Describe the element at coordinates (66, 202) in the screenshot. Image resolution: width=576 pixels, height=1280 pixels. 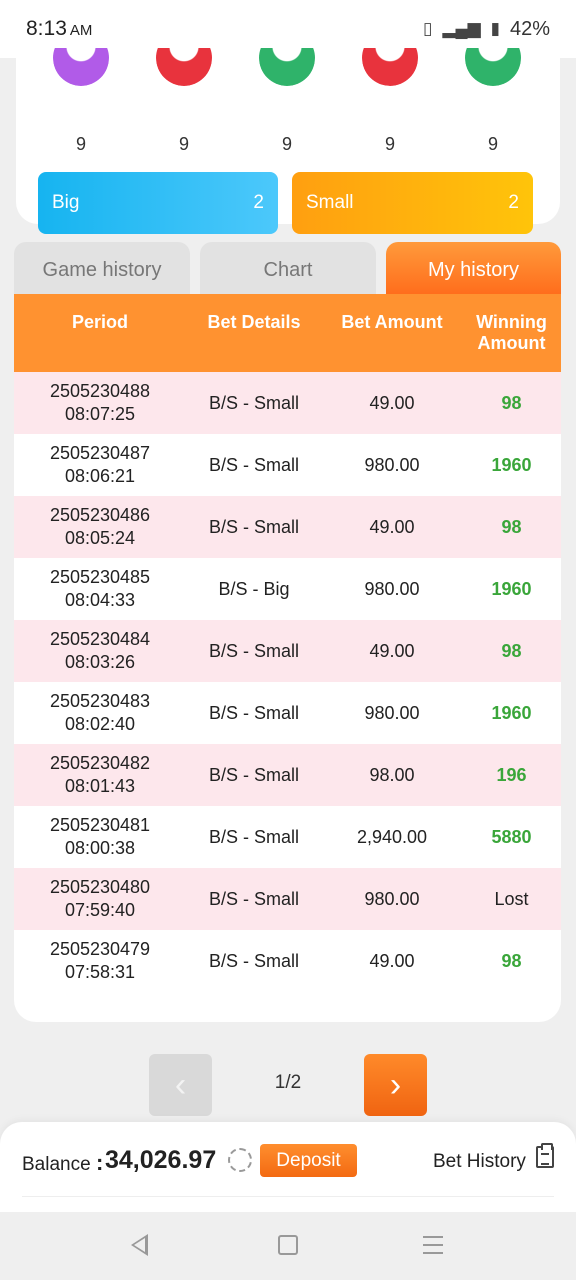
I see `big-label: Big` at that location.